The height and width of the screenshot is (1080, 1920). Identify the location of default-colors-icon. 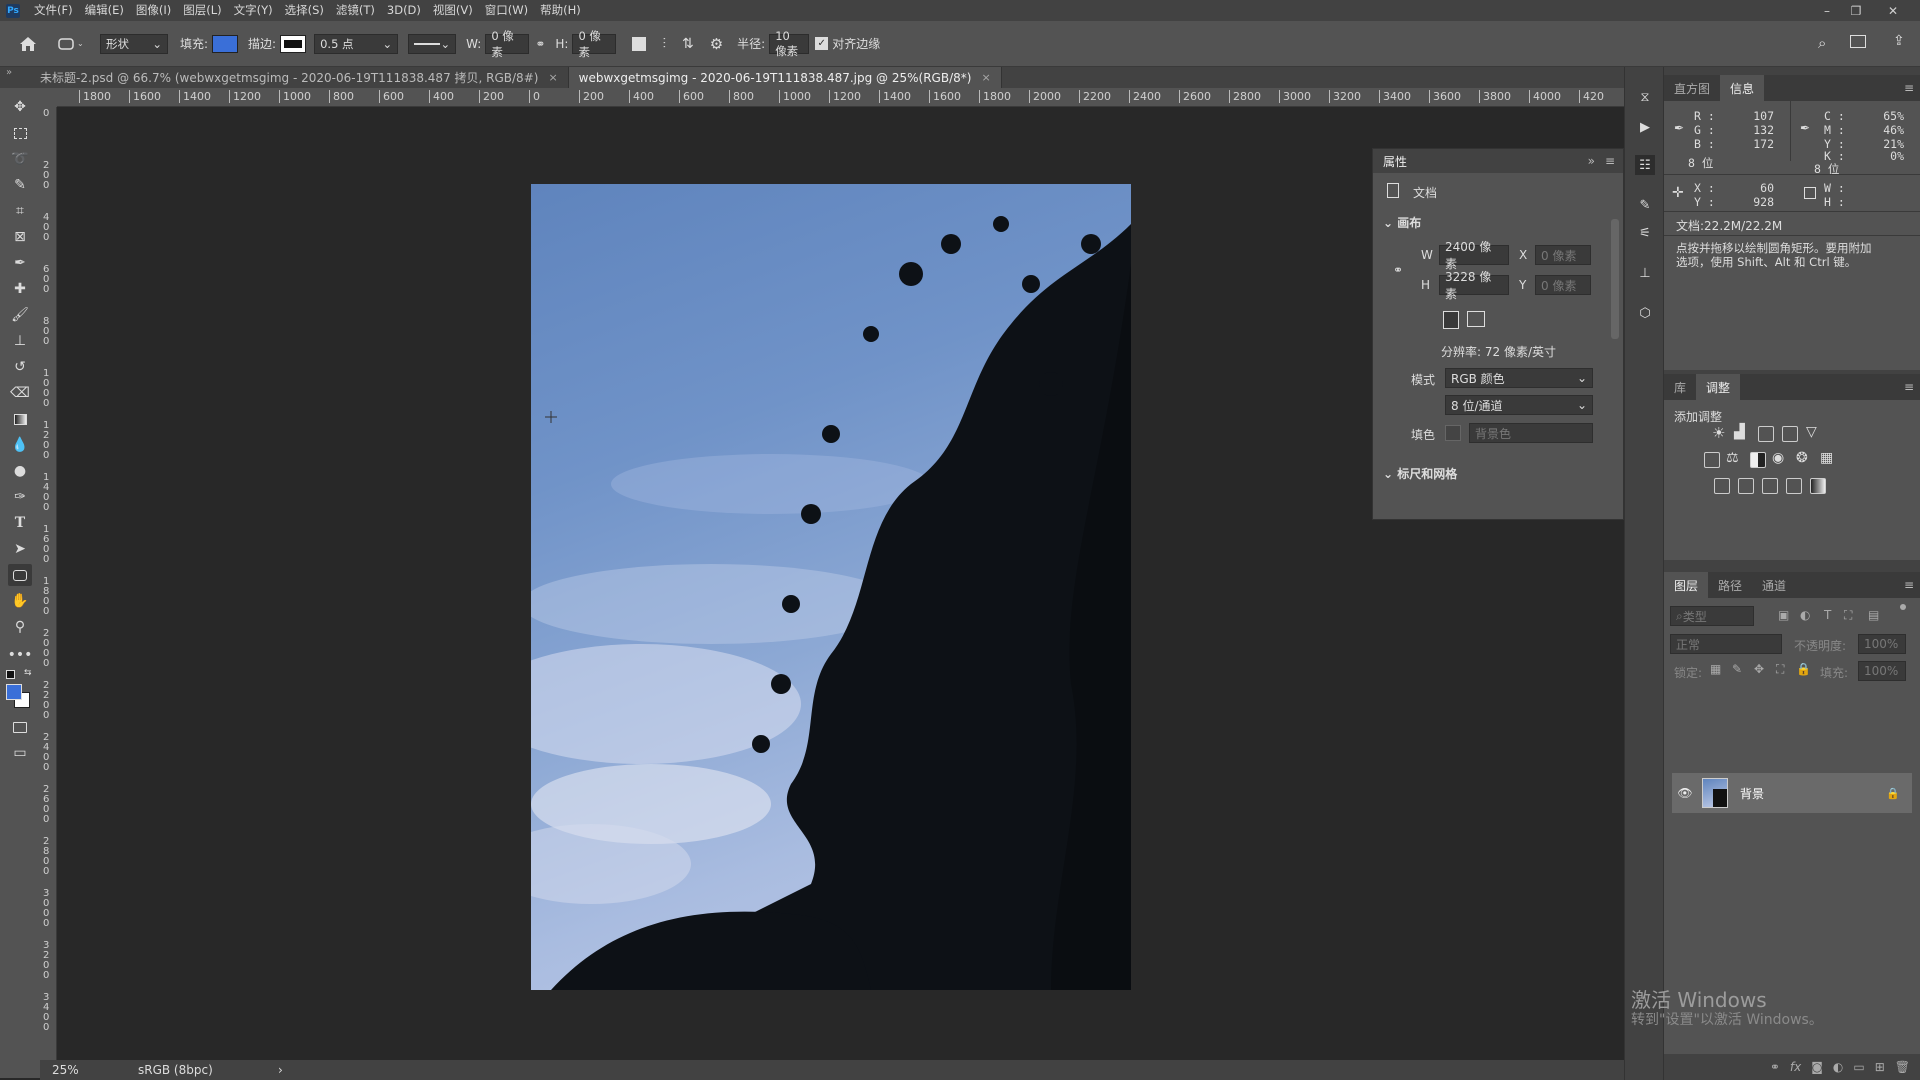
(10, 674).